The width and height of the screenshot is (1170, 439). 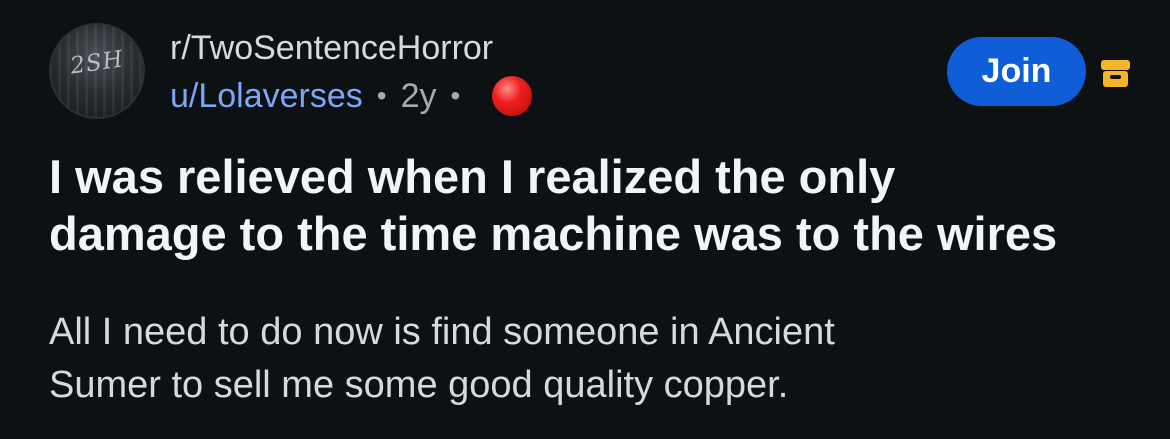 What do you see at coordinates (97, 63) in the screenshot?
I see `avatar-logo-text: 2SH` at bounding box center [97, 63].